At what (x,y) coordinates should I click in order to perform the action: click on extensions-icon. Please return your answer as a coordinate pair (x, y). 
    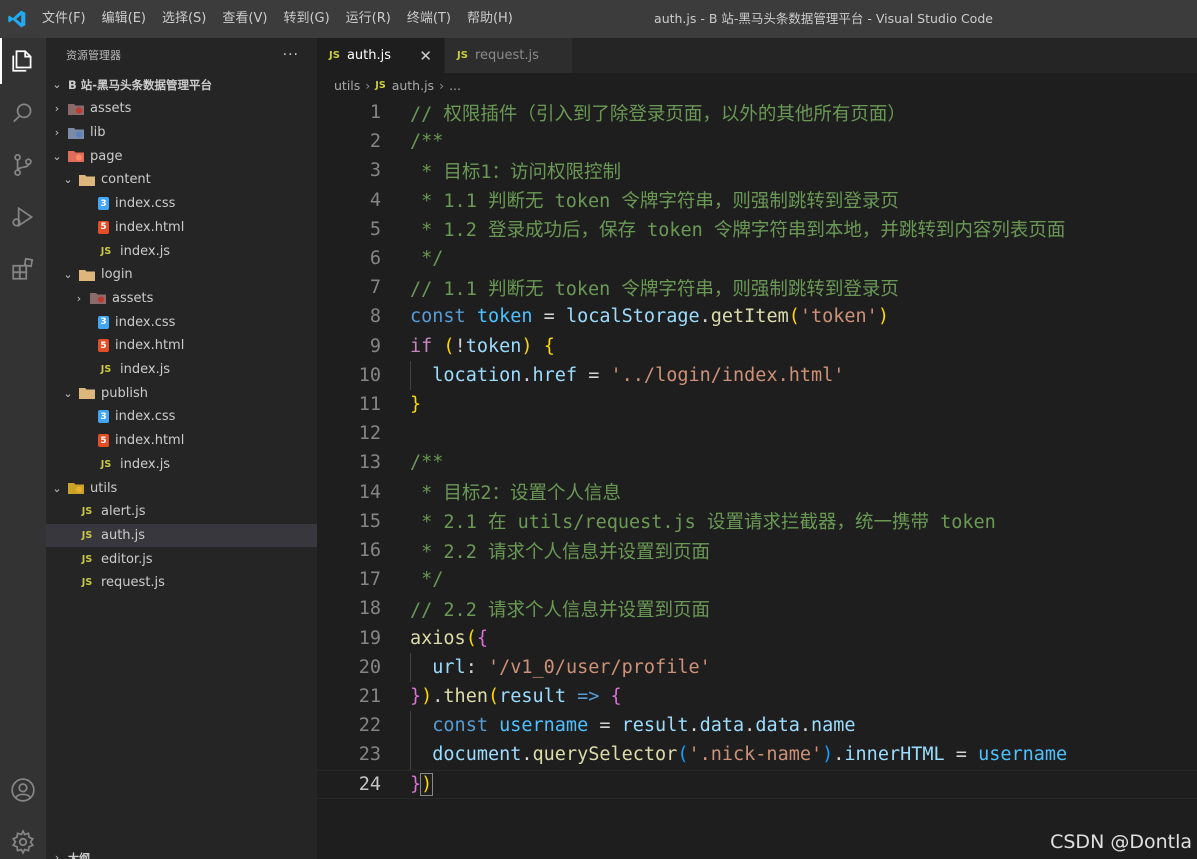
    Looking at the image, I should click on (23, 269).